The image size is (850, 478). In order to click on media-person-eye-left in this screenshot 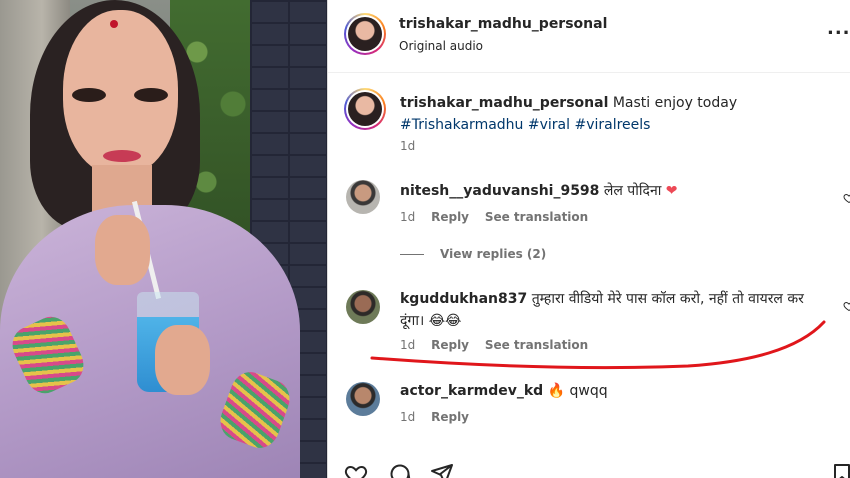, I will do `click(89, 95)`.